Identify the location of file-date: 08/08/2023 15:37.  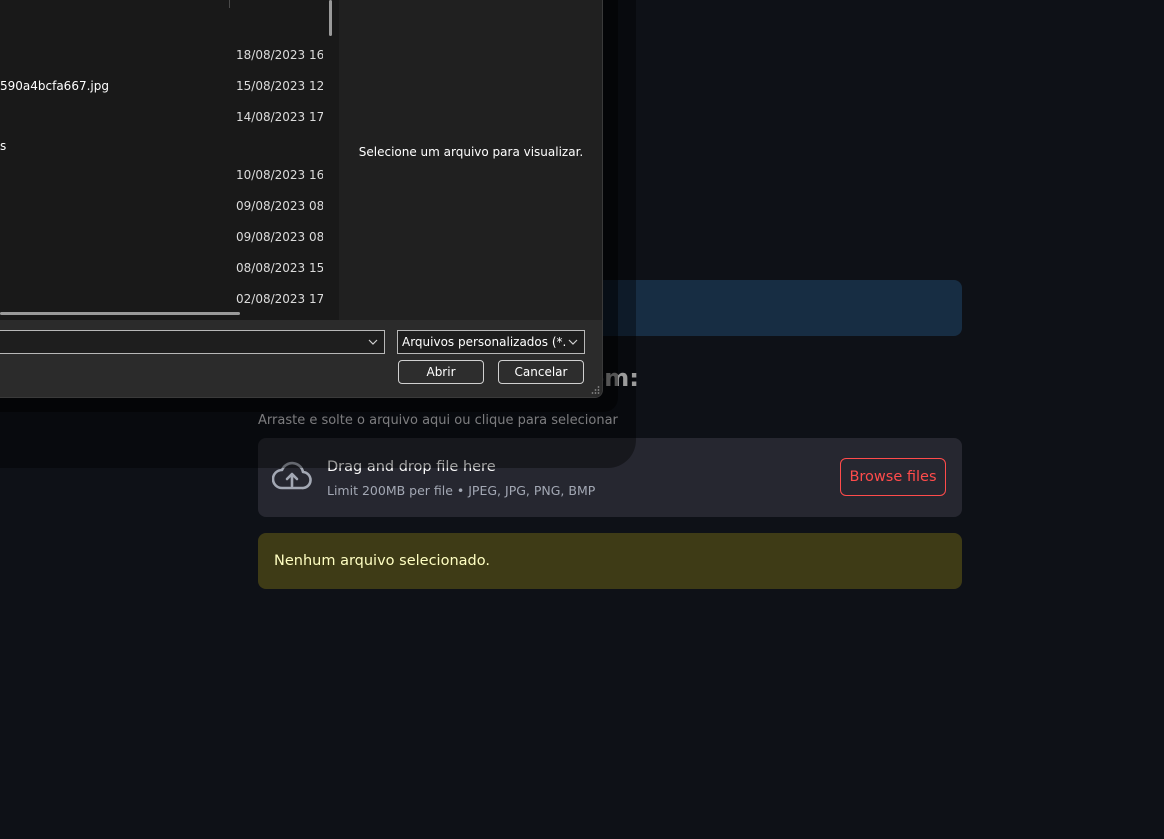
(279, 268).